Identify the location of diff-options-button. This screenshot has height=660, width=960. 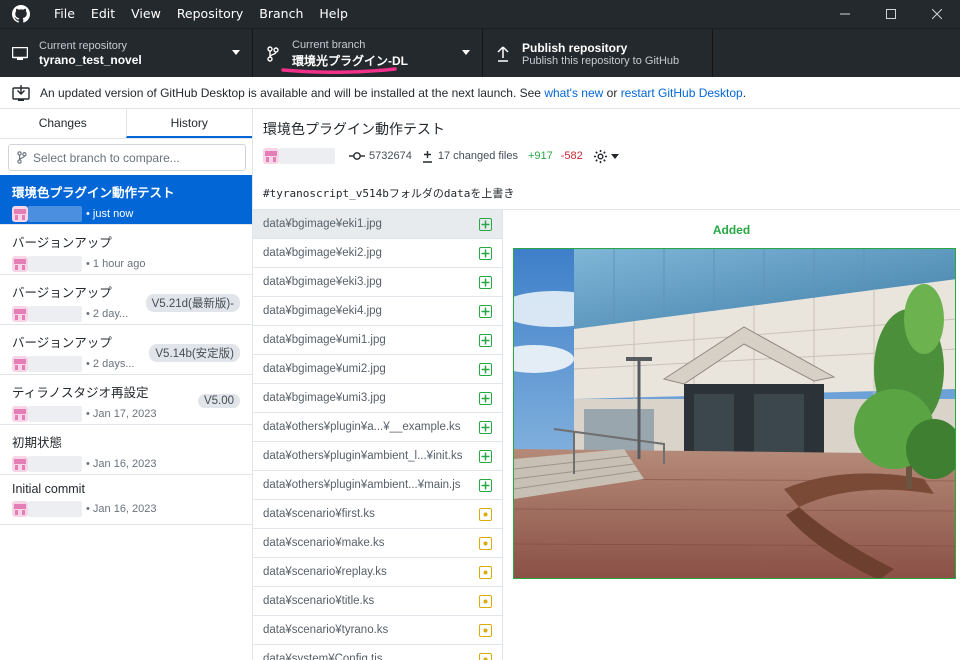
(606, 156).